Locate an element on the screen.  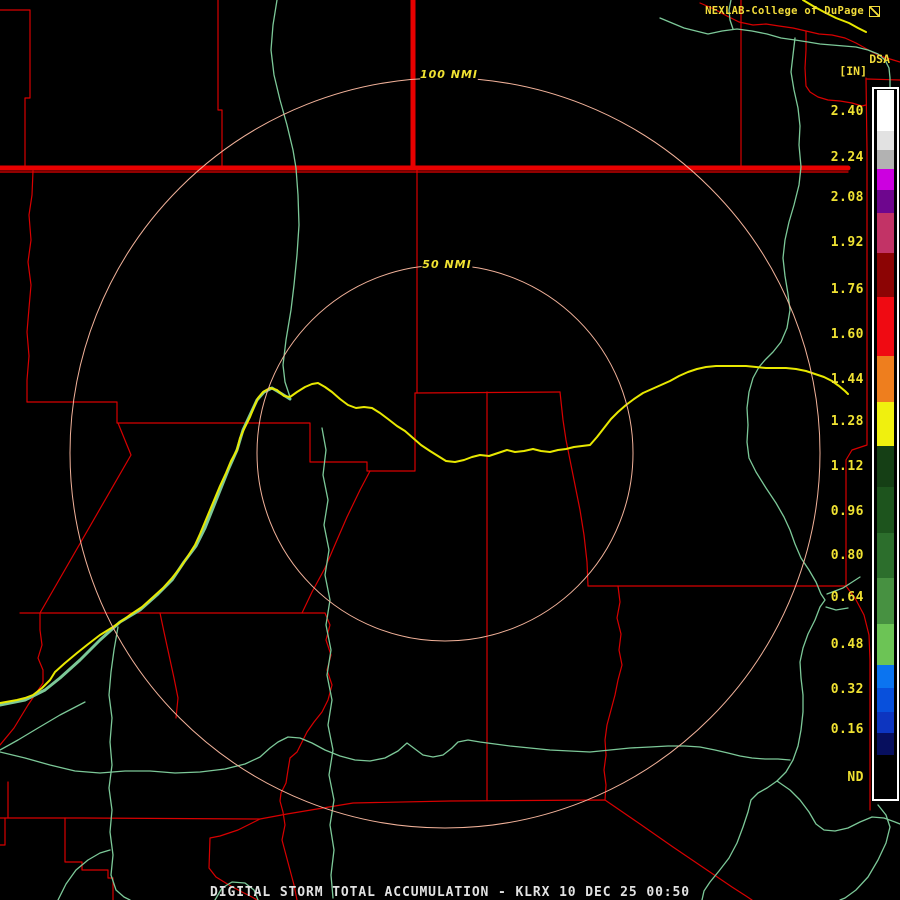
colorbar-scale is located at coordinates (885, 444).